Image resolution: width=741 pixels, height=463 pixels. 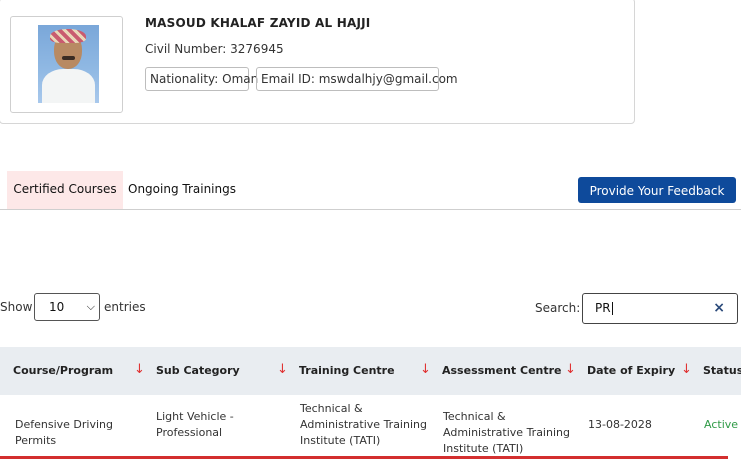 What do you see at coordinates (603, 308) in the screenshot?
I see `search-input-value: PR` at bounding box center [603, 308].